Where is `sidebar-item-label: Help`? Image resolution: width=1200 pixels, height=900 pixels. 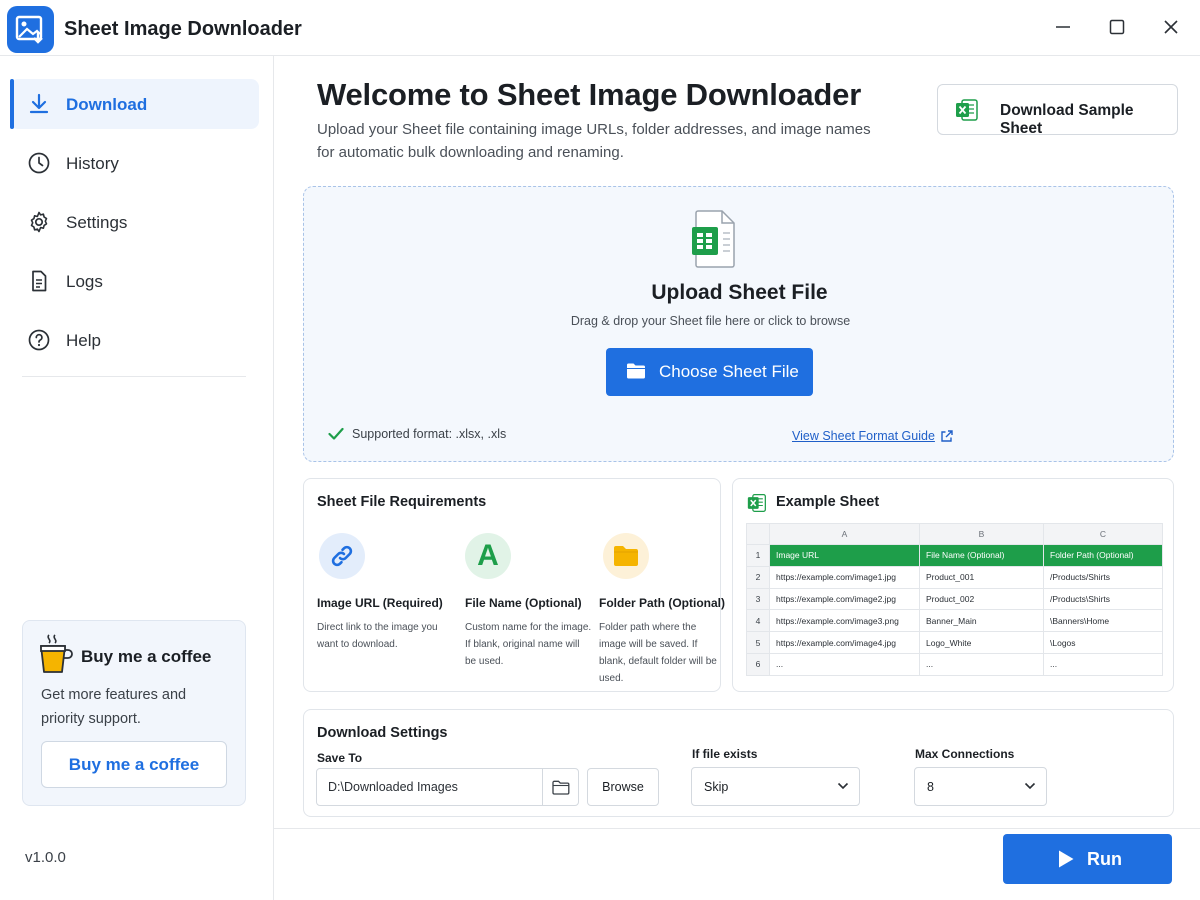
sidebar-item-label: Help is located at coordinates (83, 340).